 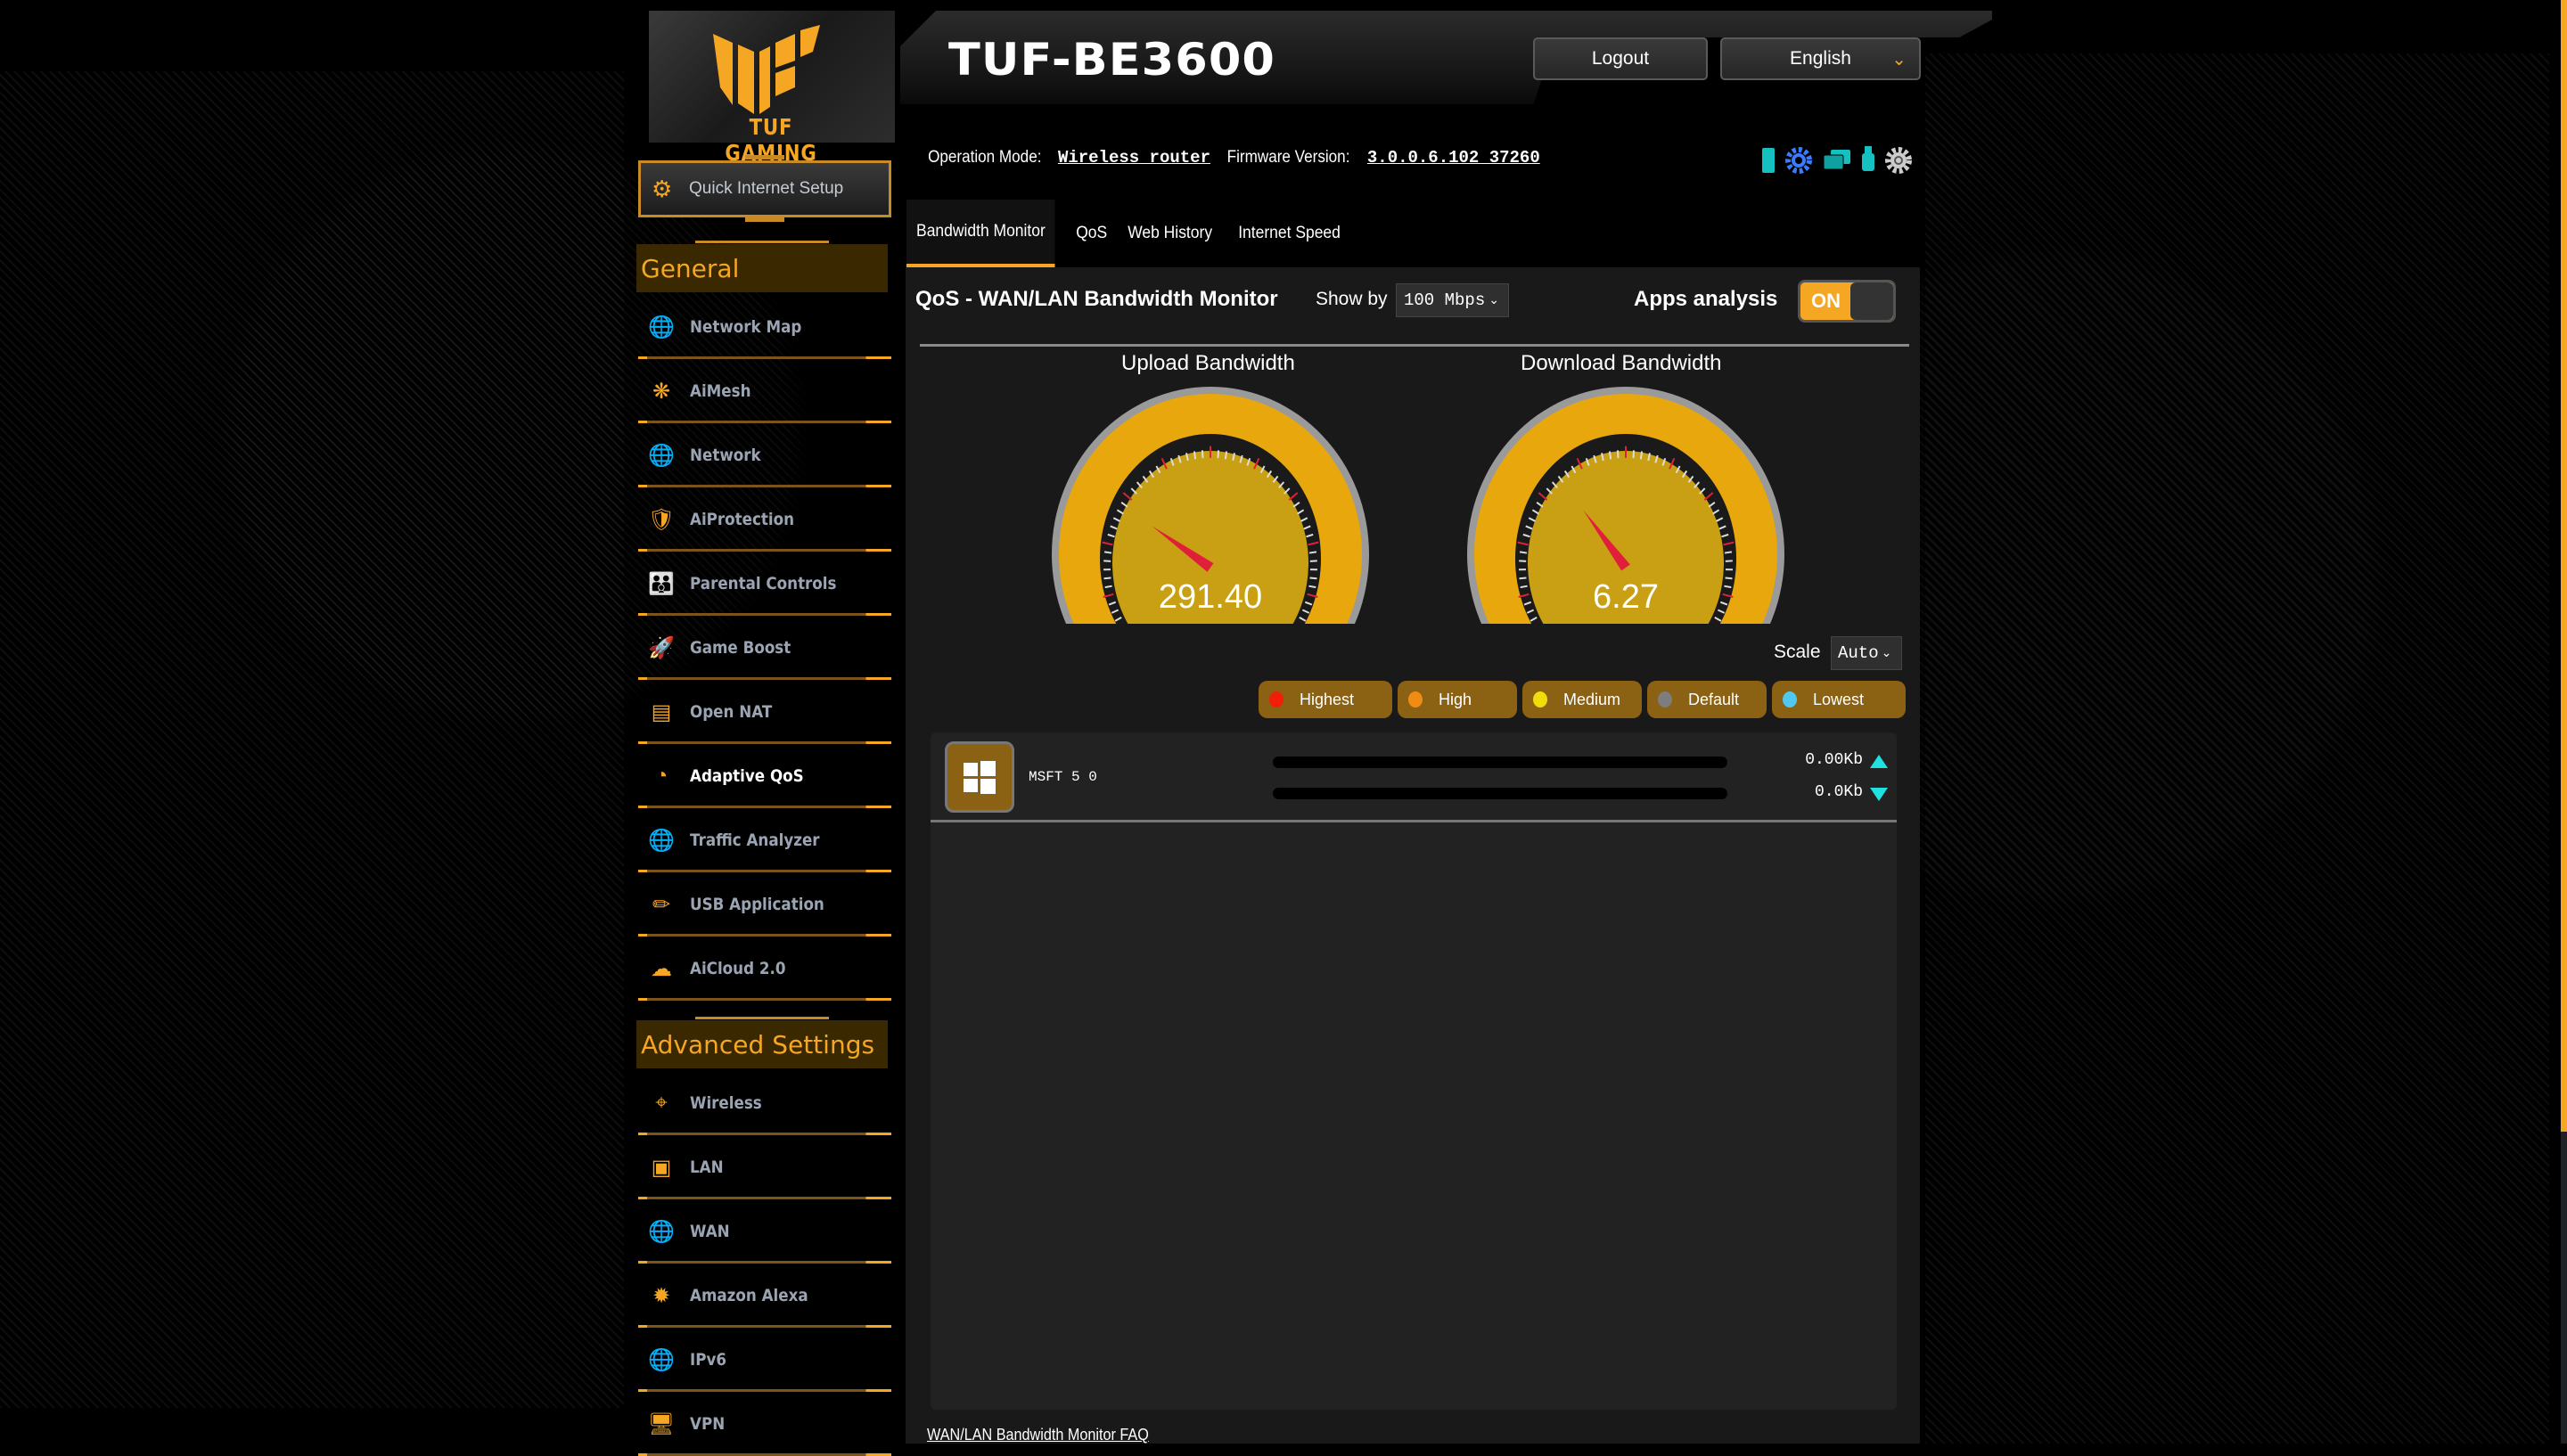 I want to click on priority-lowest: Lowest, so click(x=1839, y=699).